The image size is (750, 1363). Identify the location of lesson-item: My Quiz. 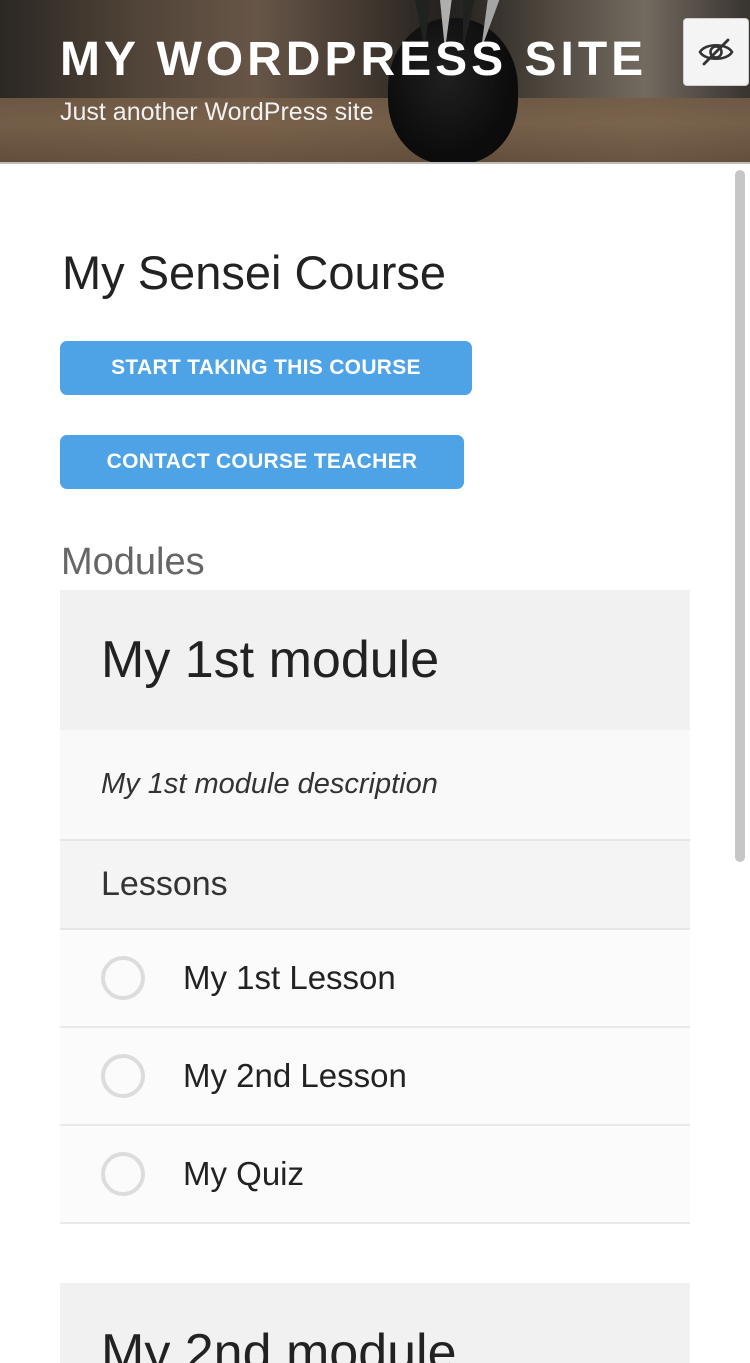
(375, 1175).